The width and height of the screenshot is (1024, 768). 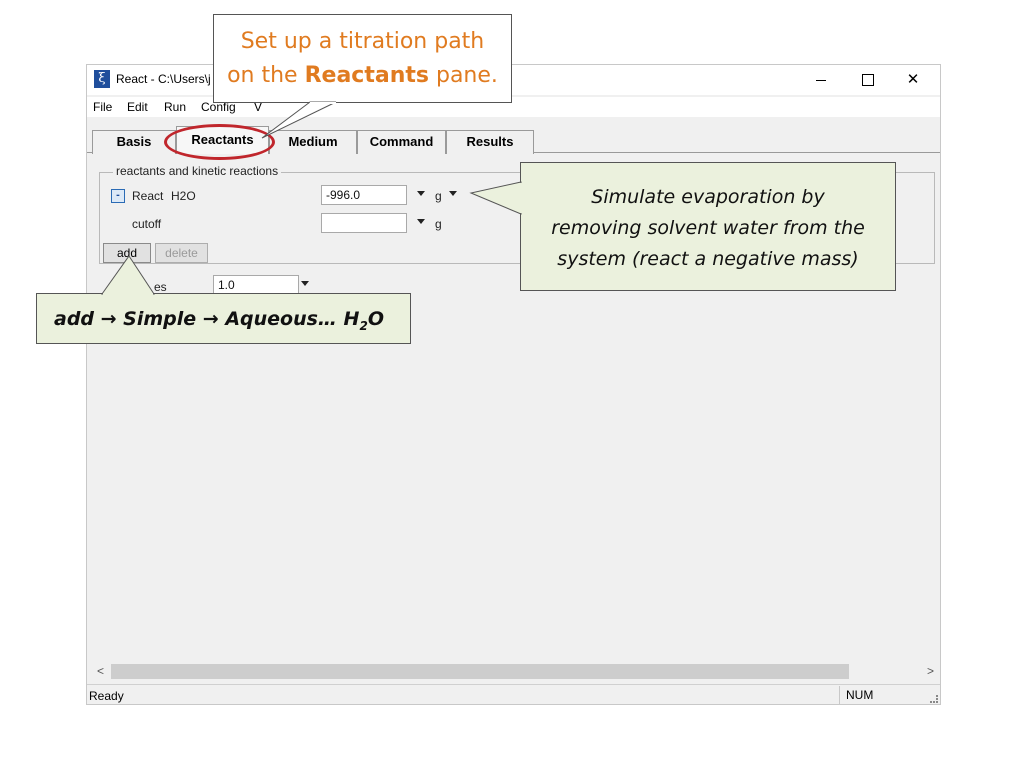 I want to click on delete-button: delete, so click(x=181, y=253).